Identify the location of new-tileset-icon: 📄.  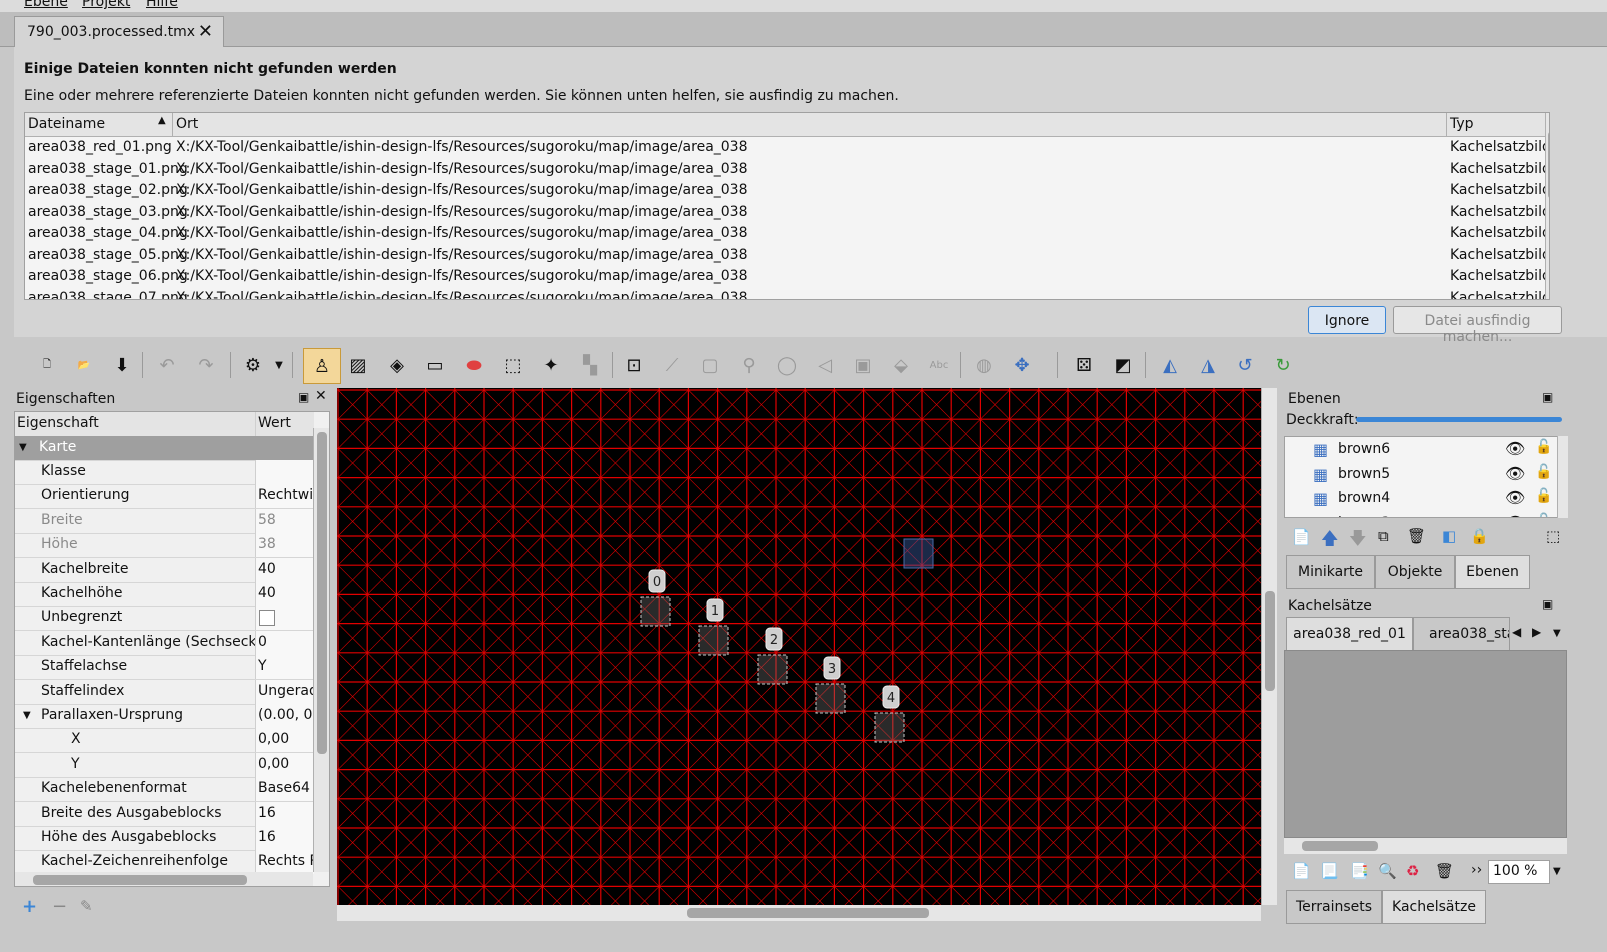
(1301, 871).